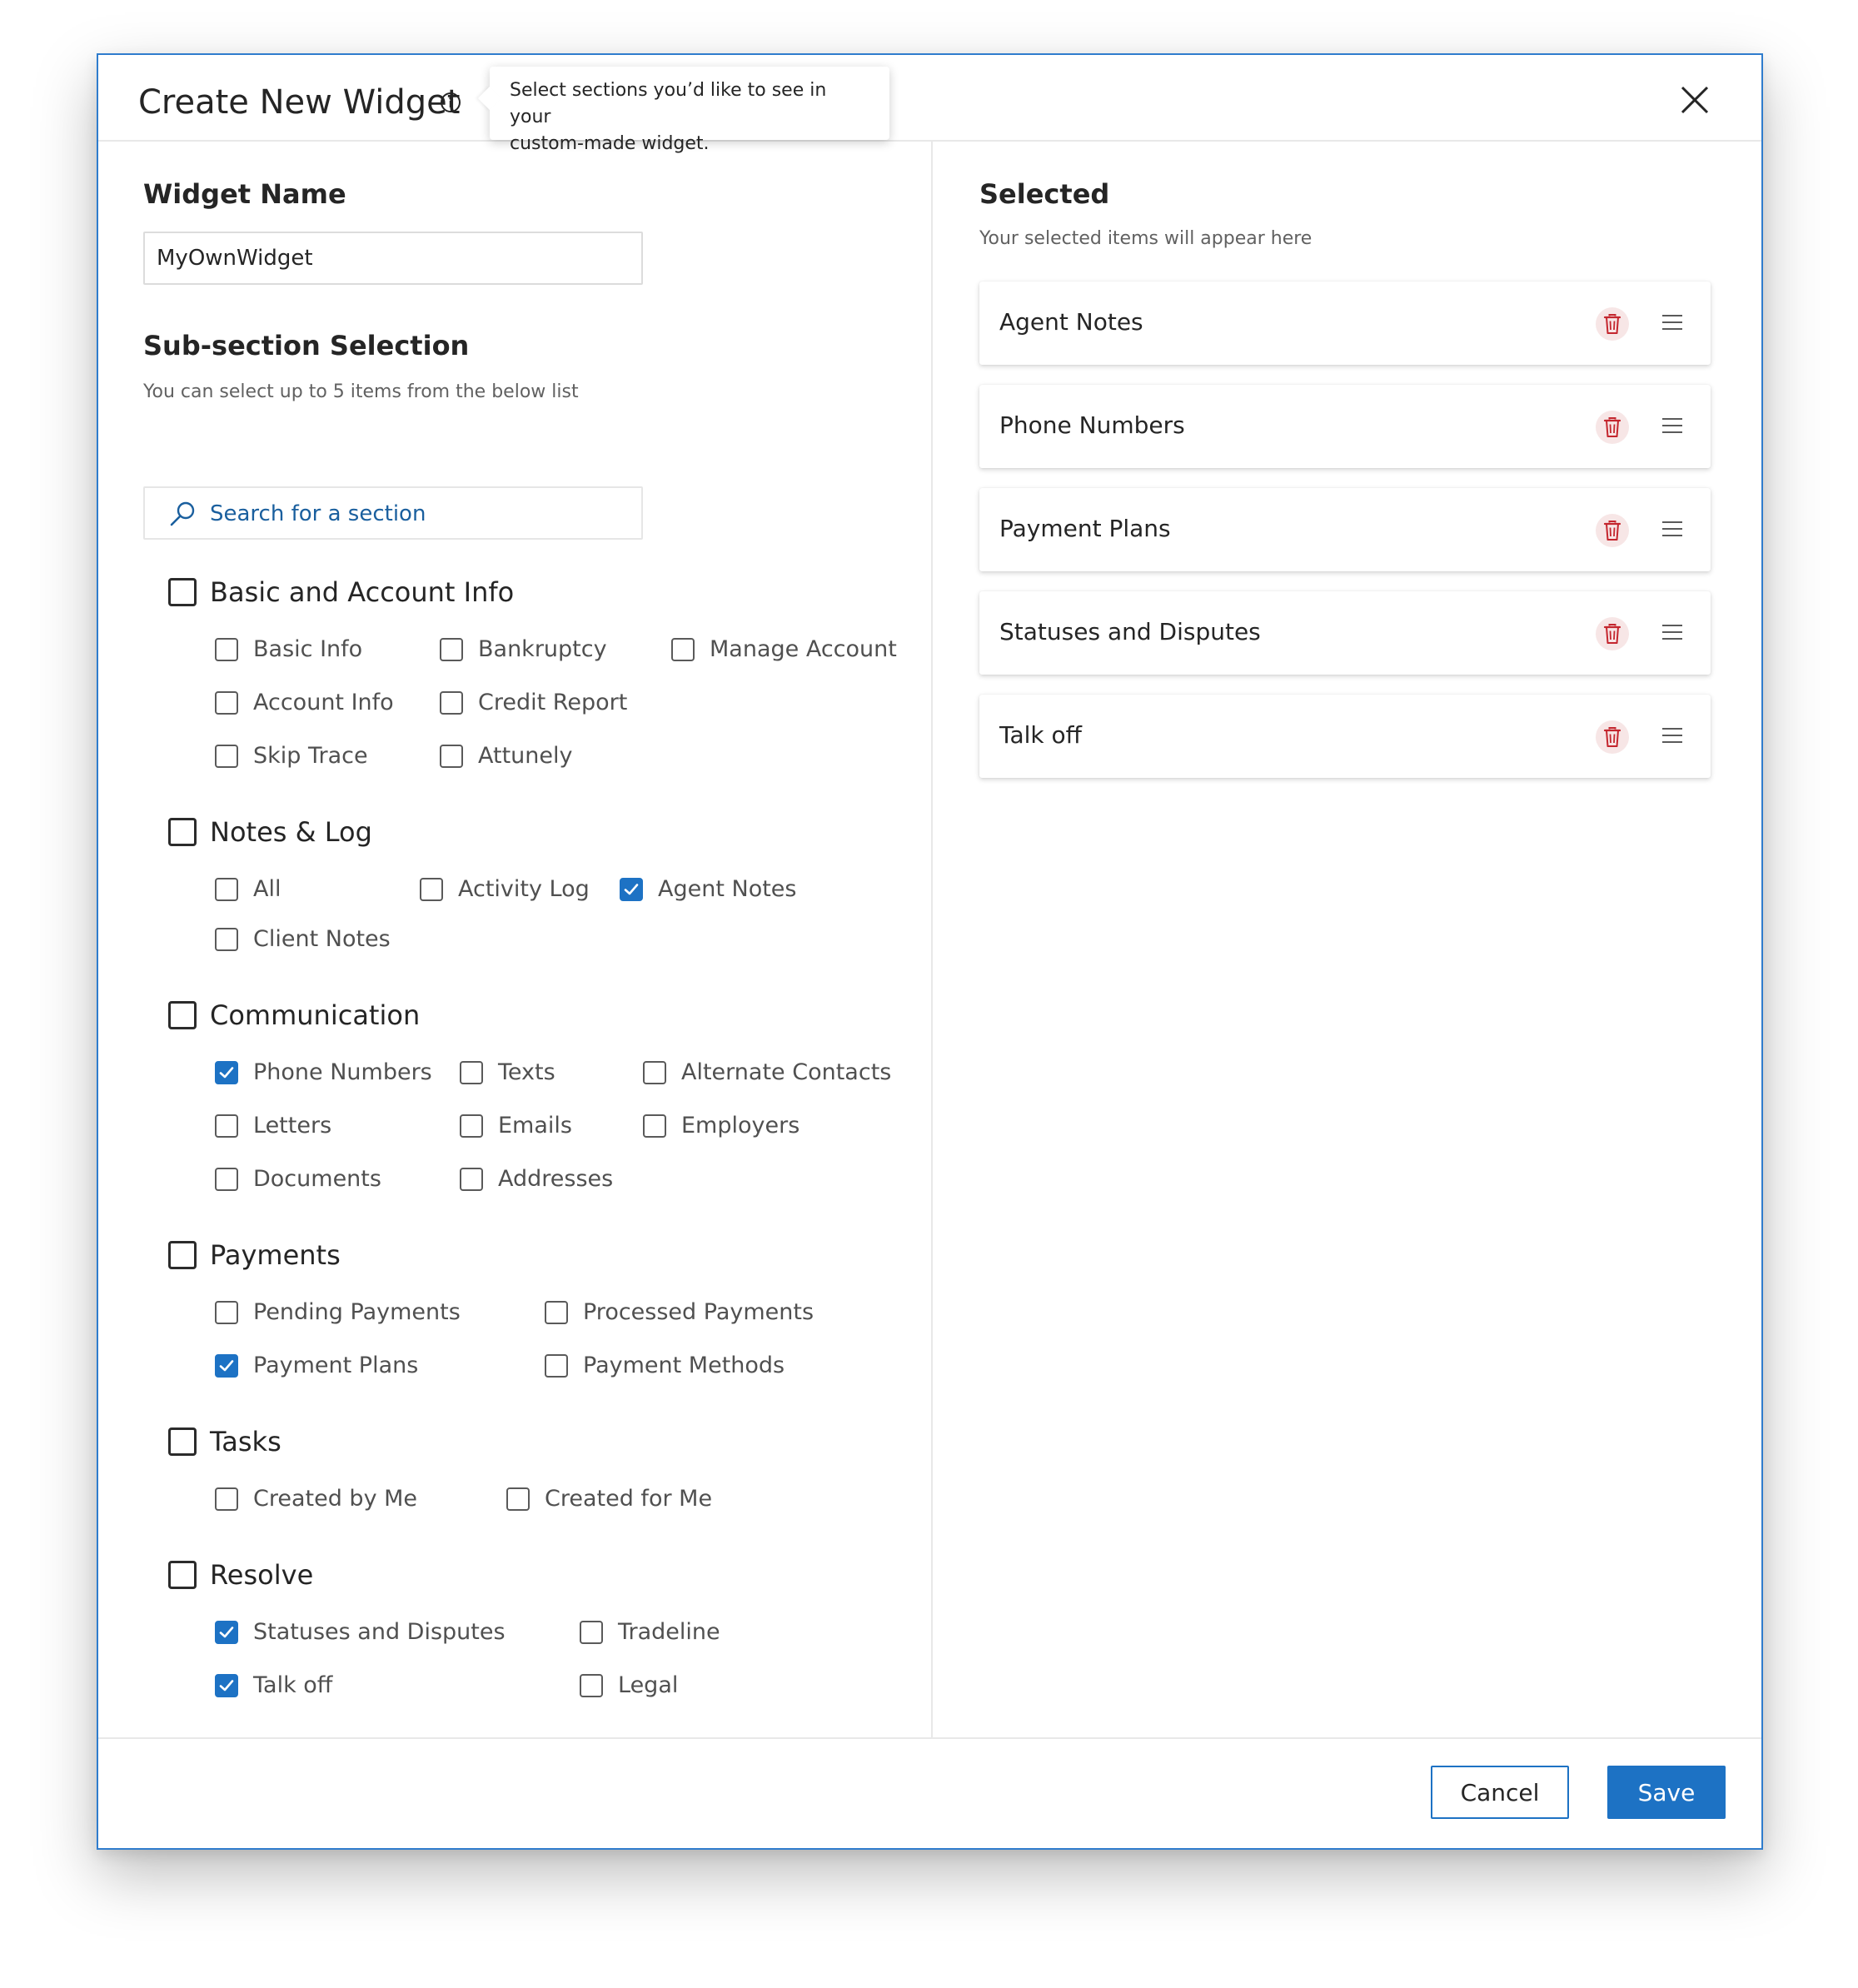 This screenshot has width=1858, height=1988. Describe the element at coordinates (1666, 1793) in the screenshot. I see `save-button: Save` at that location.